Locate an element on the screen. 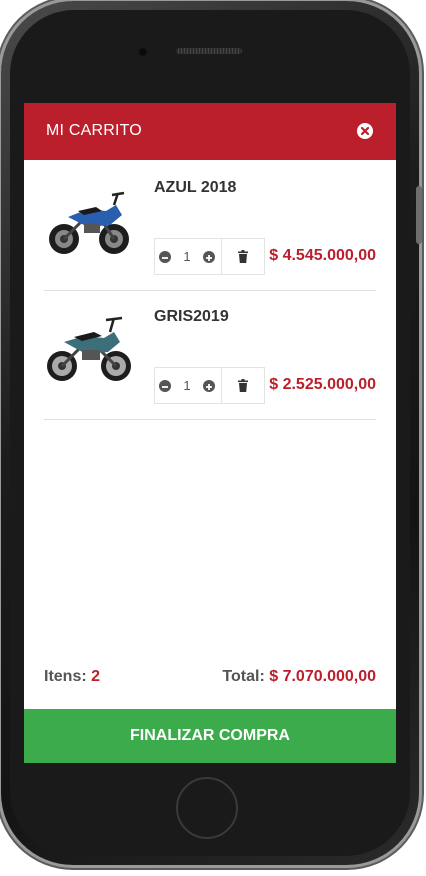  items-count-value: 2 is located at coordinates (96, 676).